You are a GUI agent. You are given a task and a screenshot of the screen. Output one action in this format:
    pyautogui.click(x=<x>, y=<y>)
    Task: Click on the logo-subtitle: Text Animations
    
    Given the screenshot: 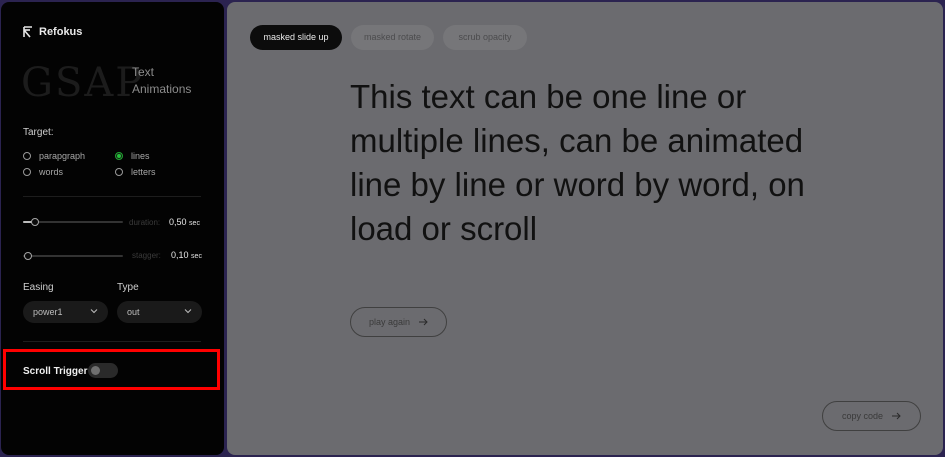 What is the action you would take?
    pyautogui.click(x=162, y=80)
    